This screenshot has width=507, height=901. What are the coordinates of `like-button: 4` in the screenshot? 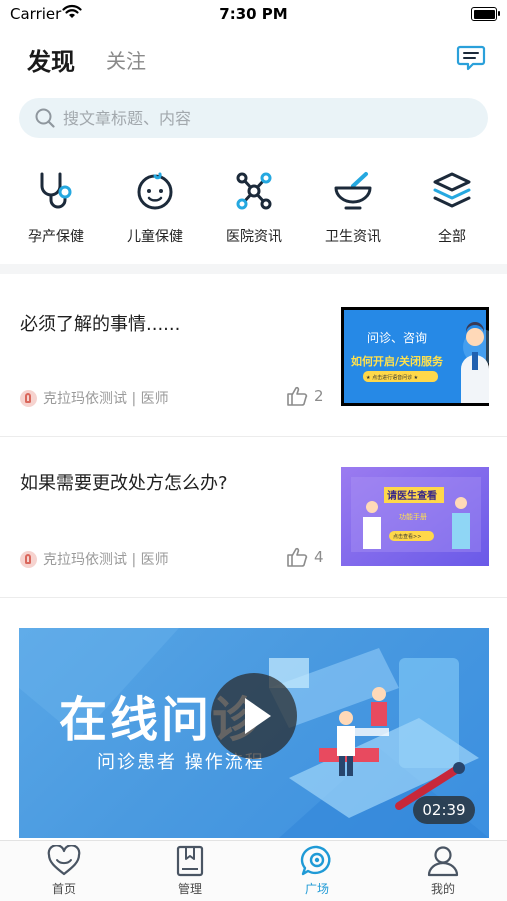 It's located at (305, 557).